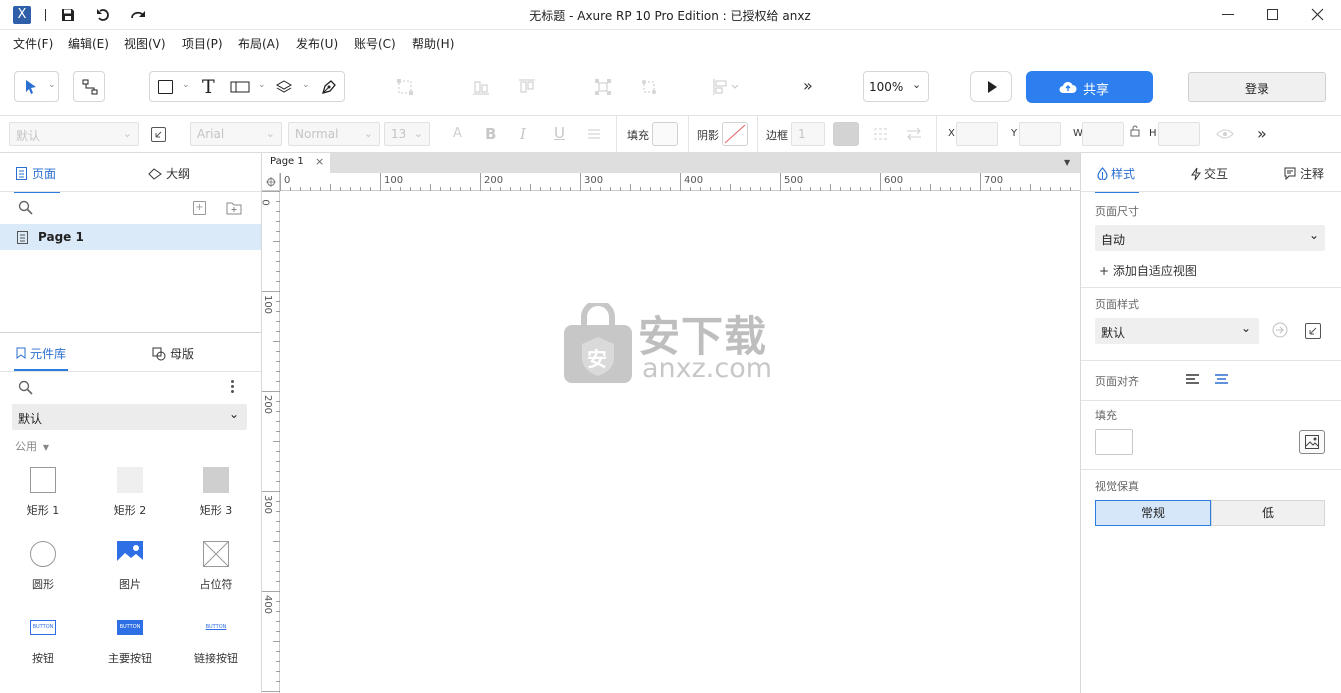 This screenshot has width=1341, height=693. I want to click on dynamic-panel-icon, so click(240, 87).